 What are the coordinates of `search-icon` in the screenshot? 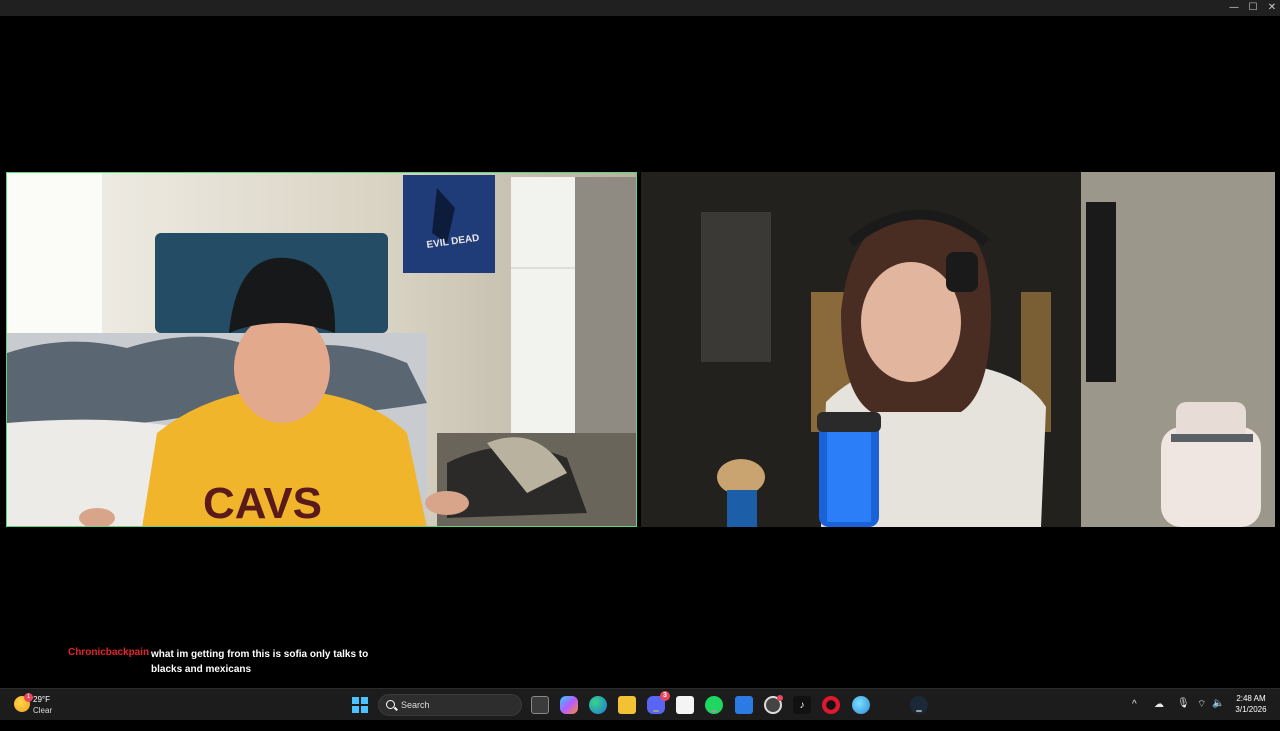 It's located at (390, 704).